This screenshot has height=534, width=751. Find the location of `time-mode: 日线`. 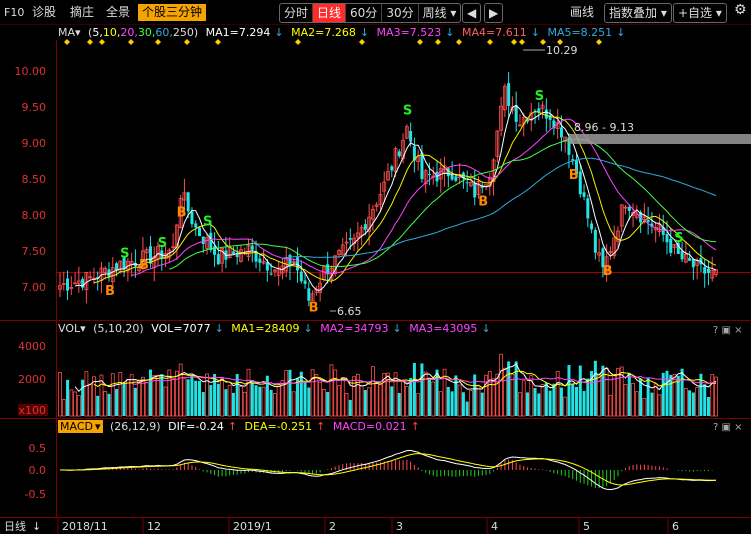

time-mode: 日线 is located at coordinates (15, 526).